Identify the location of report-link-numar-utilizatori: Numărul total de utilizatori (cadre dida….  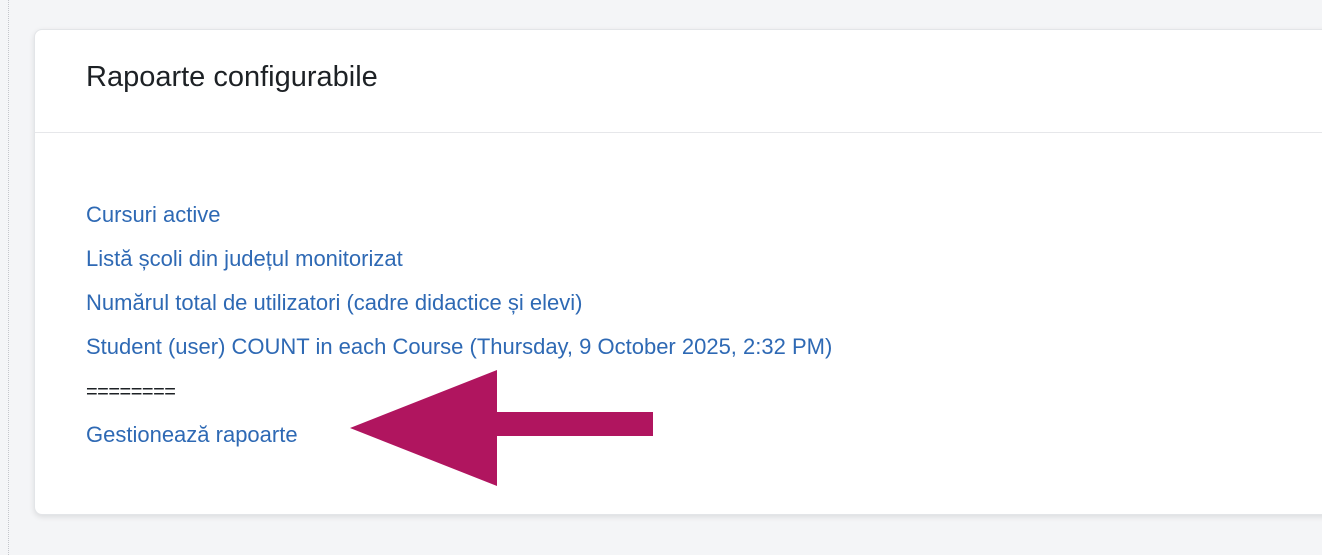
(334, 302).